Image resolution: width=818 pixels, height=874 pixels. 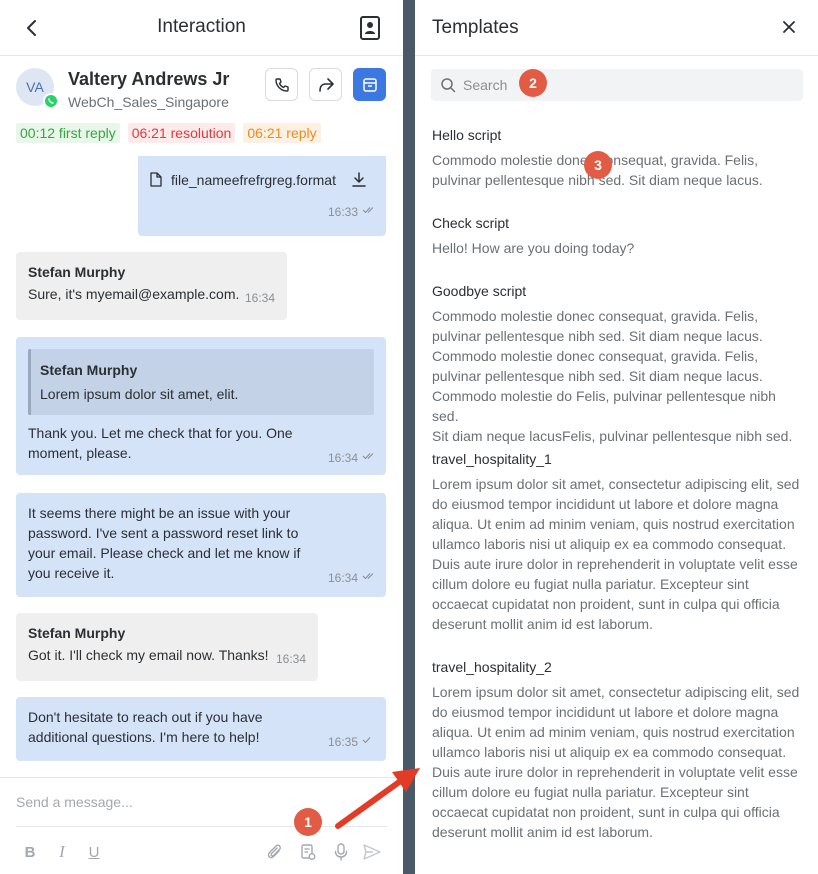 I want to click on page-title: Interaction, so click(x=201, y=26).